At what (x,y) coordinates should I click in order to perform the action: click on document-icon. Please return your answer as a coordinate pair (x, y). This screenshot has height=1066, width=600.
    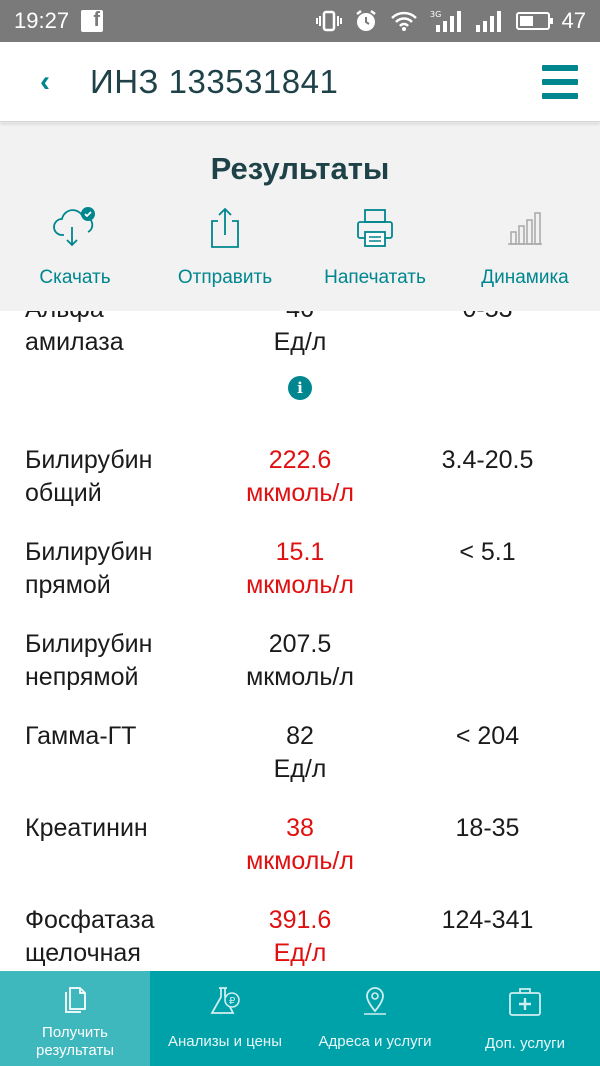
    Looking at the image, I should click on (75, 1000).